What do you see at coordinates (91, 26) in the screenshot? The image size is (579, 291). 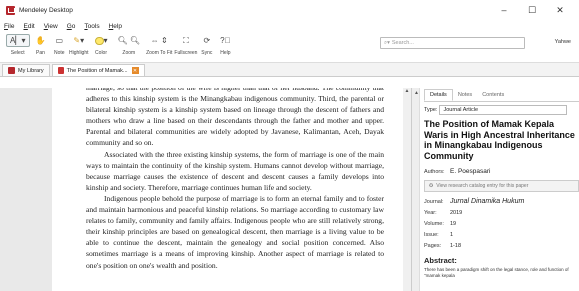 I see `menu-tools: Tools` at bounding box center [91, 26].